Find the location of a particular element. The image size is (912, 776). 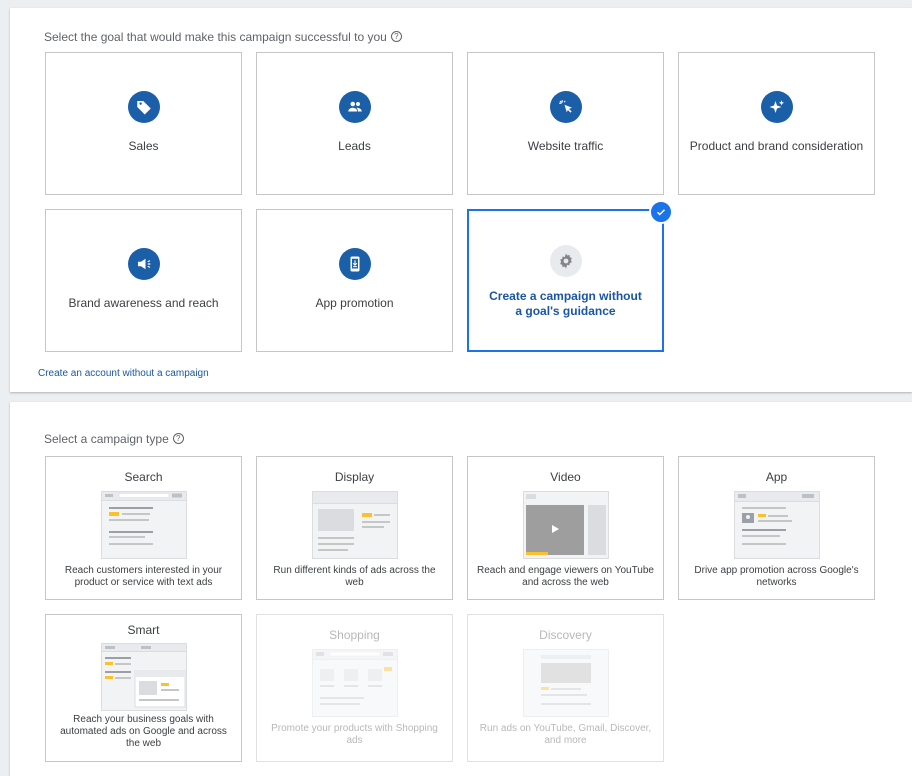

checkmark-icon is located at coordinates (661, 212).